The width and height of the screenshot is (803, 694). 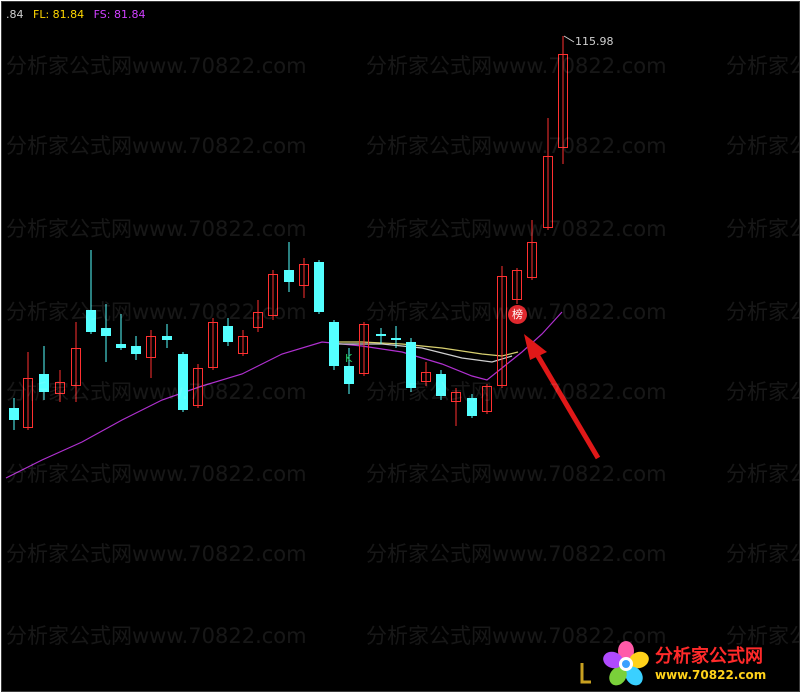 What do you see at coordinates (569, 39) in the screenshot?
I see `peak-pointer` at bounding box center [569, 39].